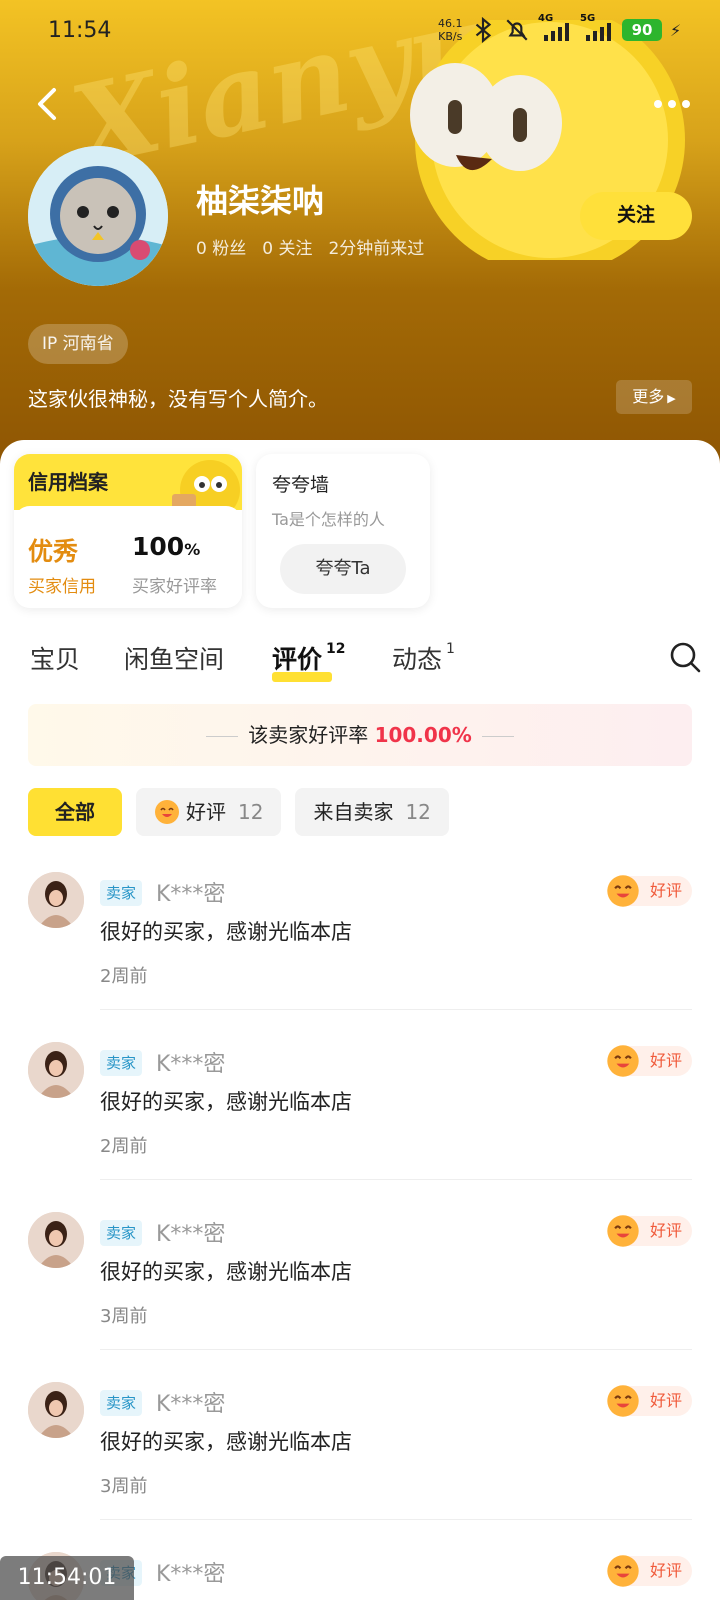 The width and height of the screenshot is (720, 1600). What do you see at coordinates (80, 30) in the screenshot?
I see `status-time: 11:54` at bounding box center [80, 30].